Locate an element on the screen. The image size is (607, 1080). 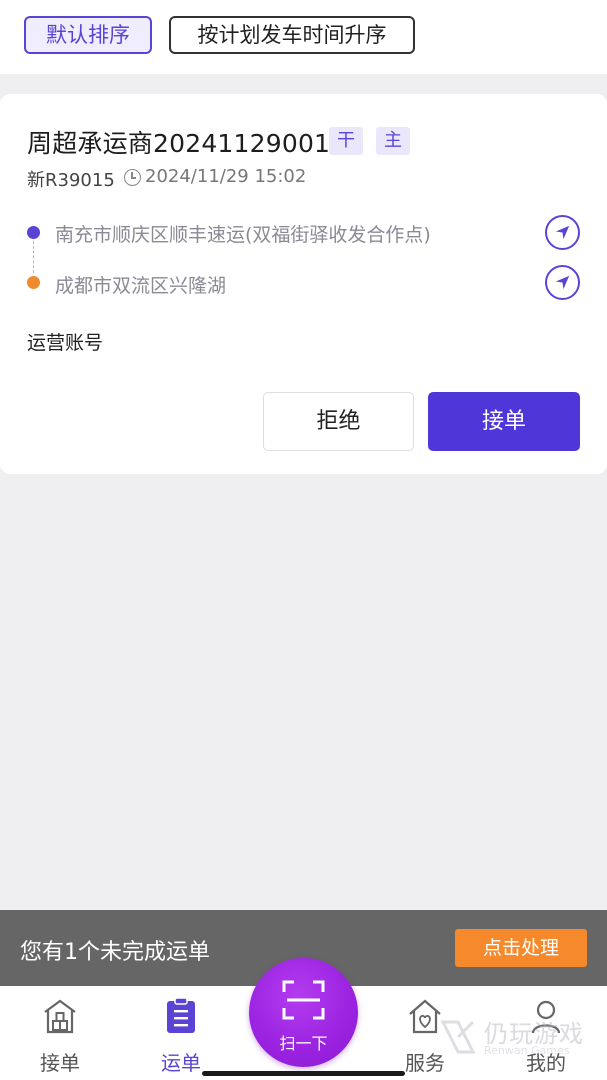
banner-text: 您有1个未完成运单 is located at coordinates (115, 952).